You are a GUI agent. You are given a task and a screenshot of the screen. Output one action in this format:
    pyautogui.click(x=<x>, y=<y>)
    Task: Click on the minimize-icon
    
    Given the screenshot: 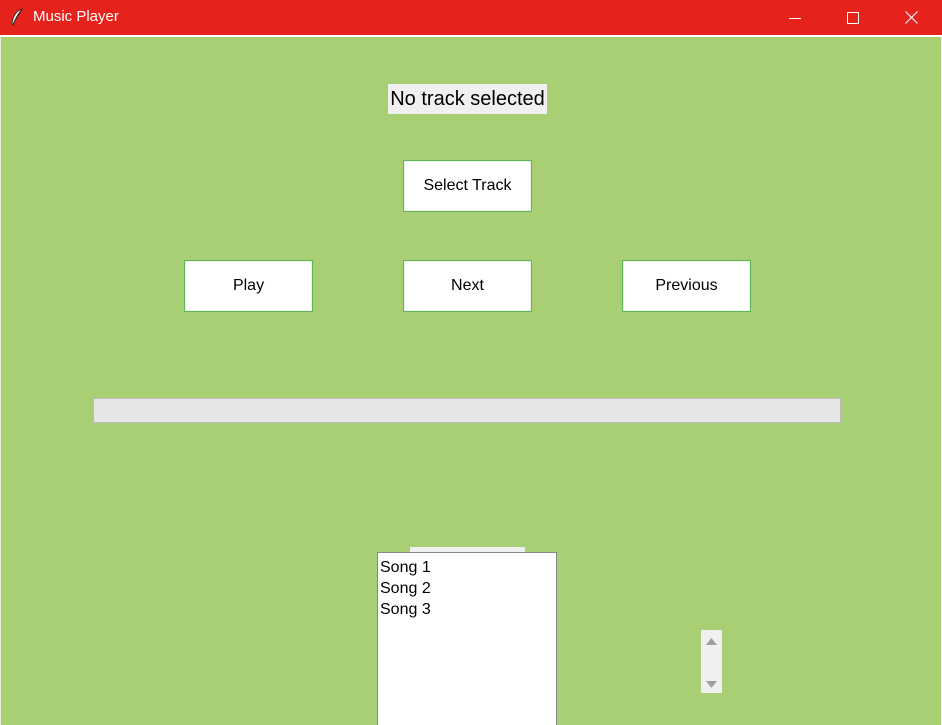 What is the action you would take?
    pyautogui.click(x=795, y=18)
    